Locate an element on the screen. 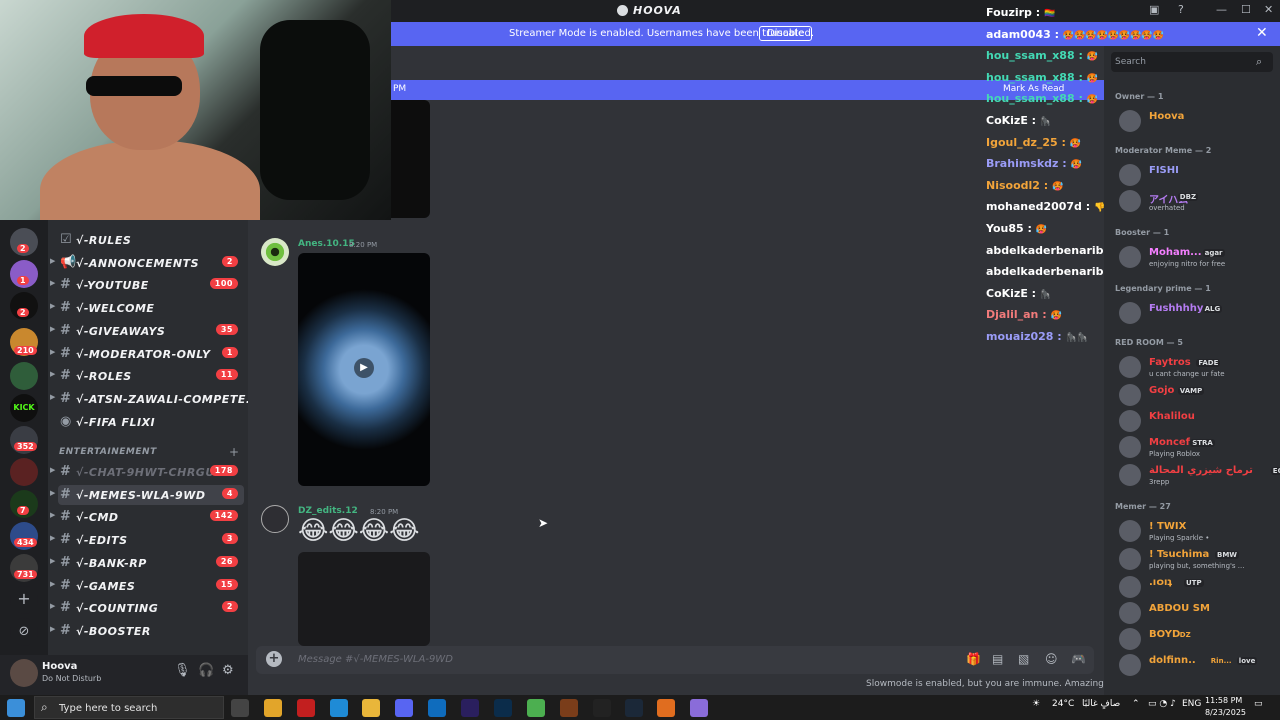 This screenshot has height=720, width=1280. member-item: Moncef STRA Playing Roblox is located at coordinates (1196, 447).